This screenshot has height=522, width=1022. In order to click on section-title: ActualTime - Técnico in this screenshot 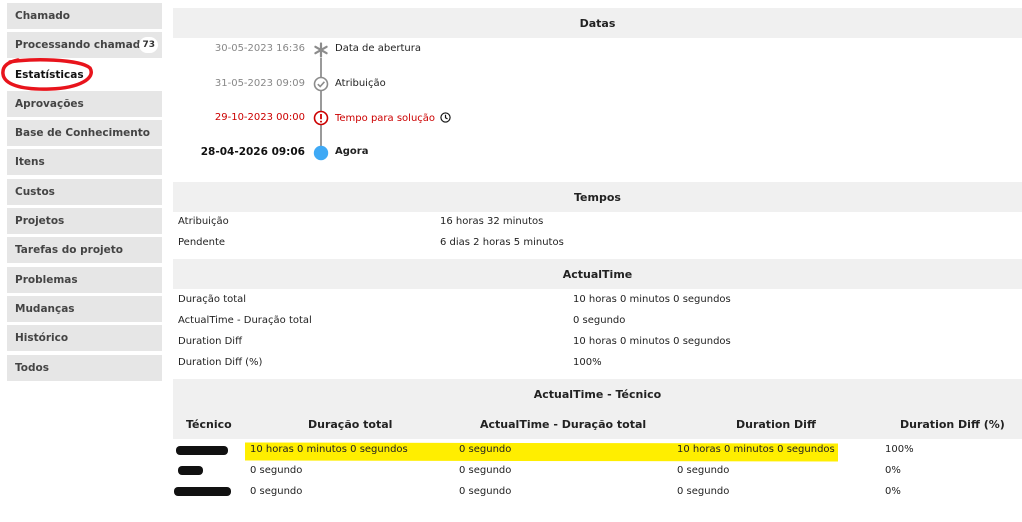, I will do `click(597, 394)`.